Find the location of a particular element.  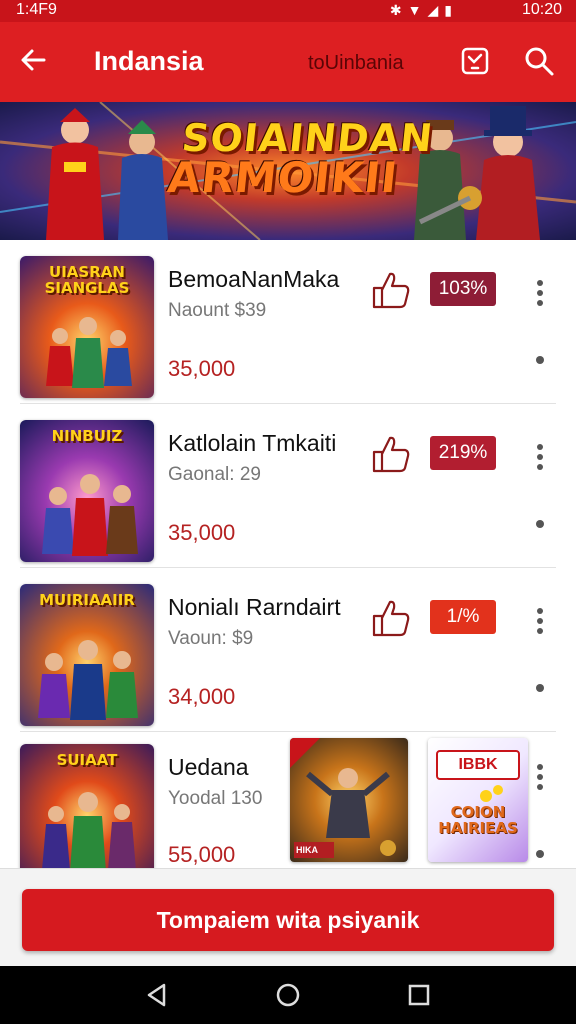

back-triangle-icon is located at coordinates (157, 995).